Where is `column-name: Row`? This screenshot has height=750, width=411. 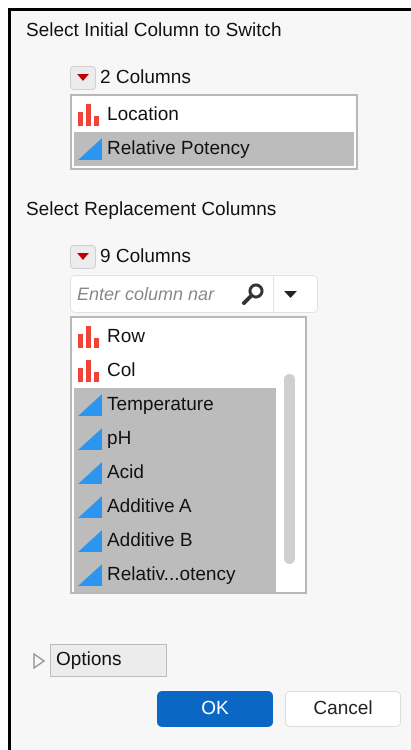 column-name: Row is located at coordinates (126, 336).